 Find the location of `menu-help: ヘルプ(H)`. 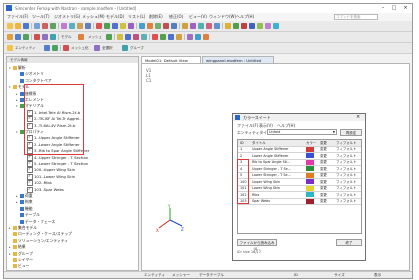

menu-help: ヘルプ(H) is located at coordinates (245, 17).